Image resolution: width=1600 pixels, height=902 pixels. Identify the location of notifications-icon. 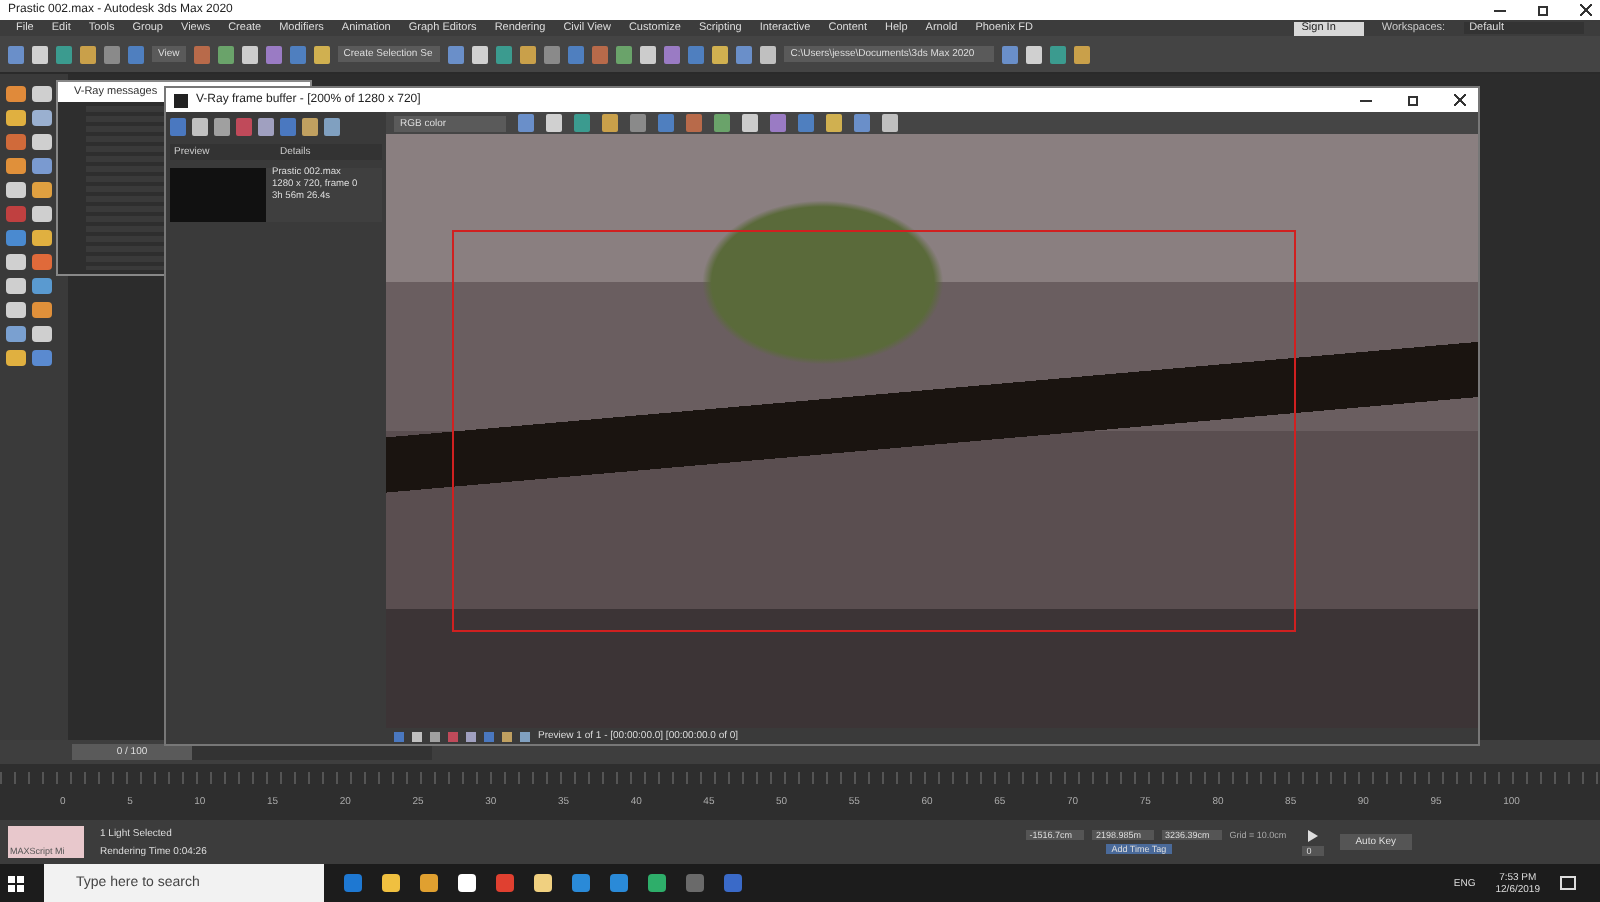
(1568, 883).